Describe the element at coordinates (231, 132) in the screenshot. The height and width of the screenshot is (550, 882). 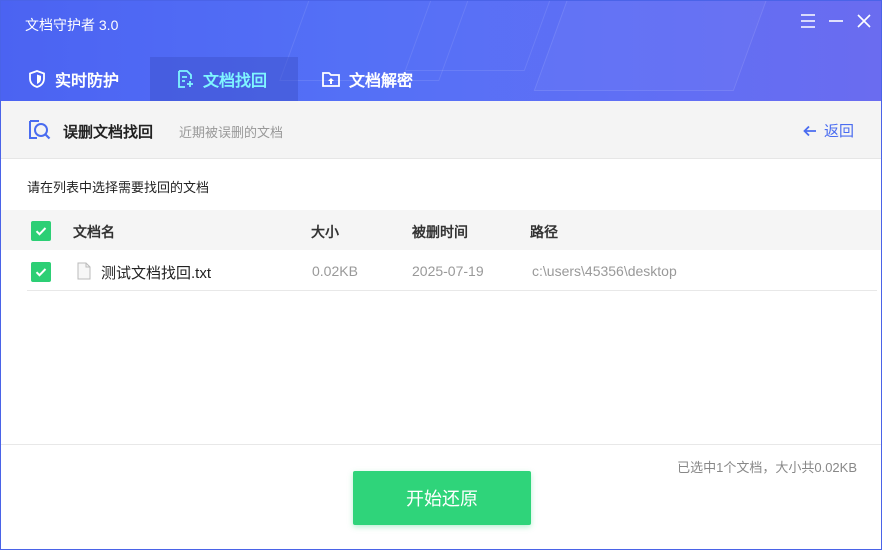
I see `section-description: 近期被误删的文档` at that location.